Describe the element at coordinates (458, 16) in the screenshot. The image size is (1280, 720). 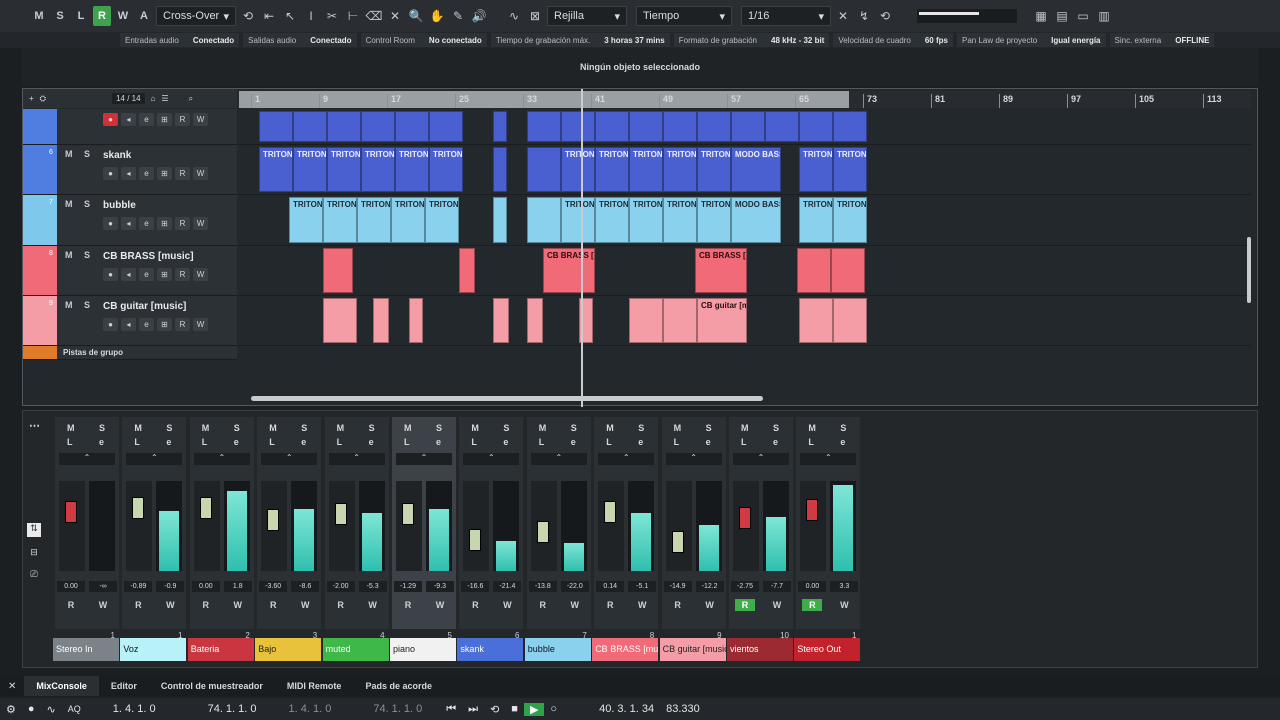
I see `draw-icon: ✎` at that location.